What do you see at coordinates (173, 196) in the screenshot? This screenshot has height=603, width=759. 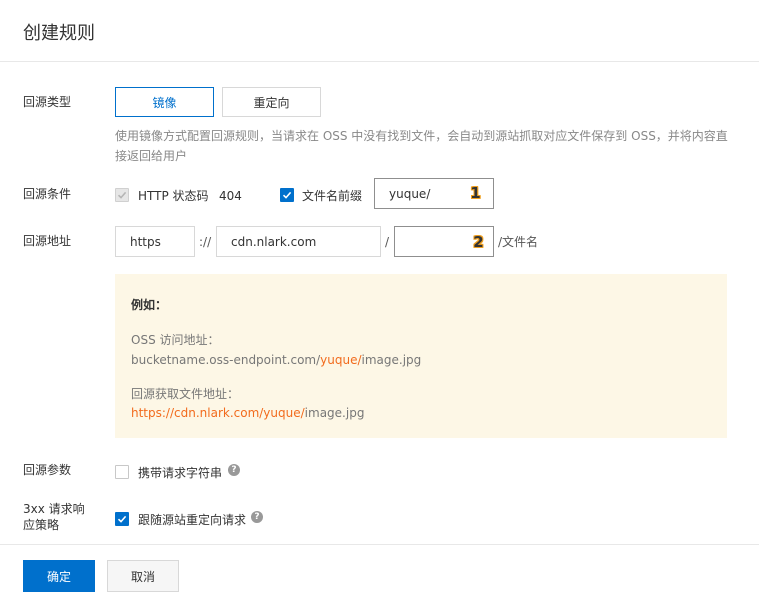 I see `http-status-label: HTTP 状态码` at bounding box center [173, 196].